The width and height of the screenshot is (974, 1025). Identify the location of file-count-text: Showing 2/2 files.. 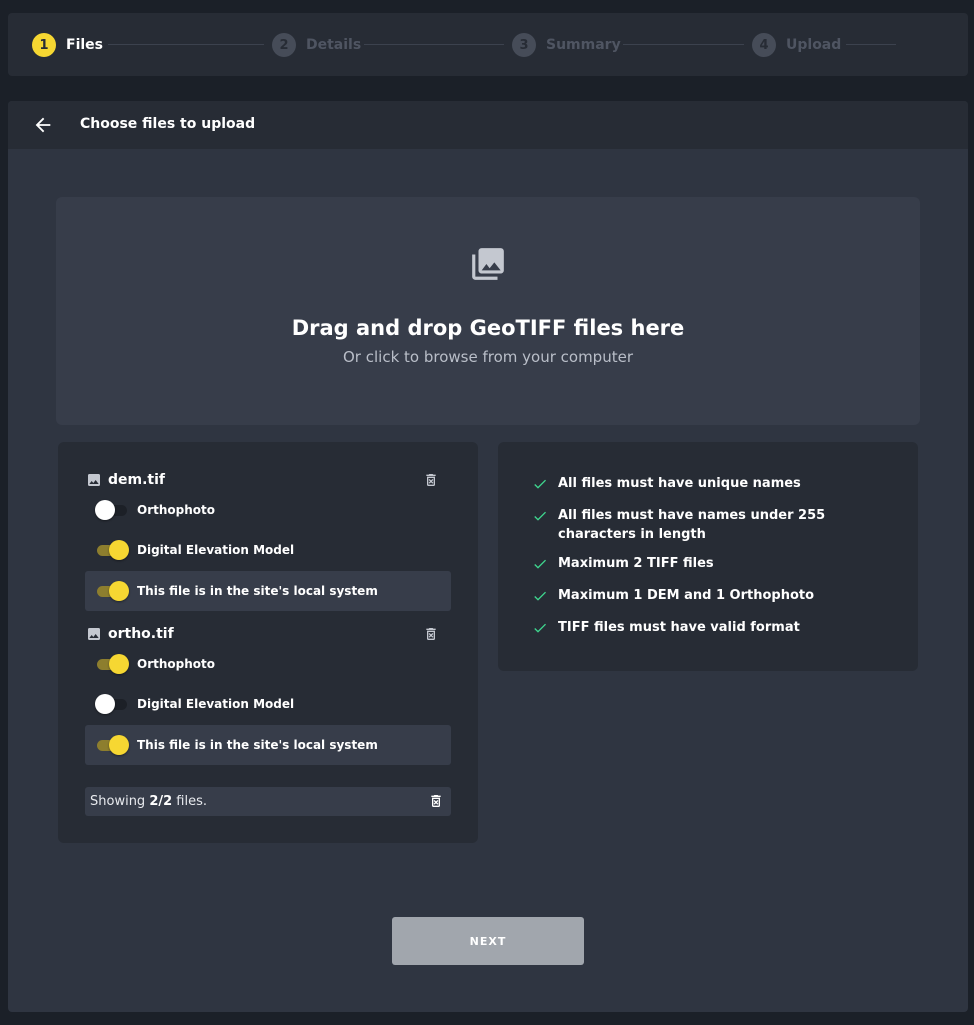
(148, 801).